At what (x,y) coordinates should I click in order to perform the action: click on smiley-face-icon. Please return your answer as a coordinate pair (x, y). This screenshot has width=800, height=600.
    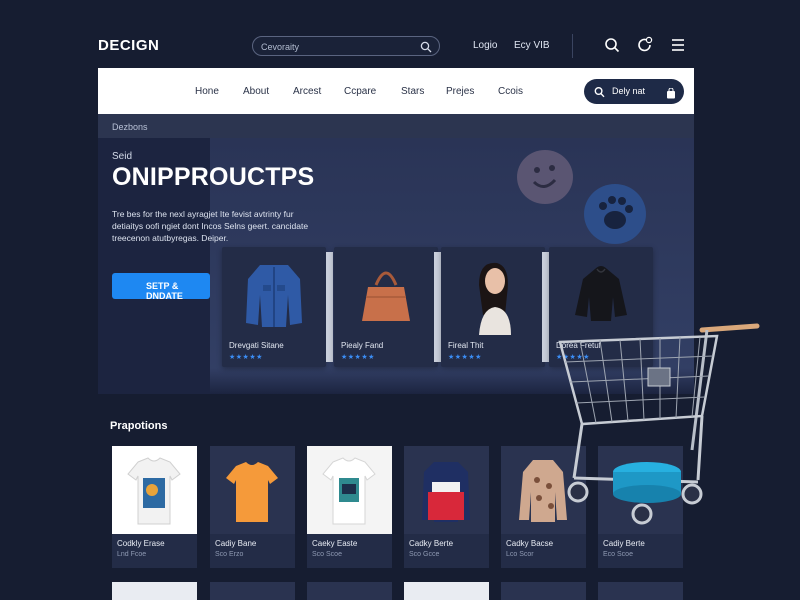
    Looking at the image, I should click on (545, 177).